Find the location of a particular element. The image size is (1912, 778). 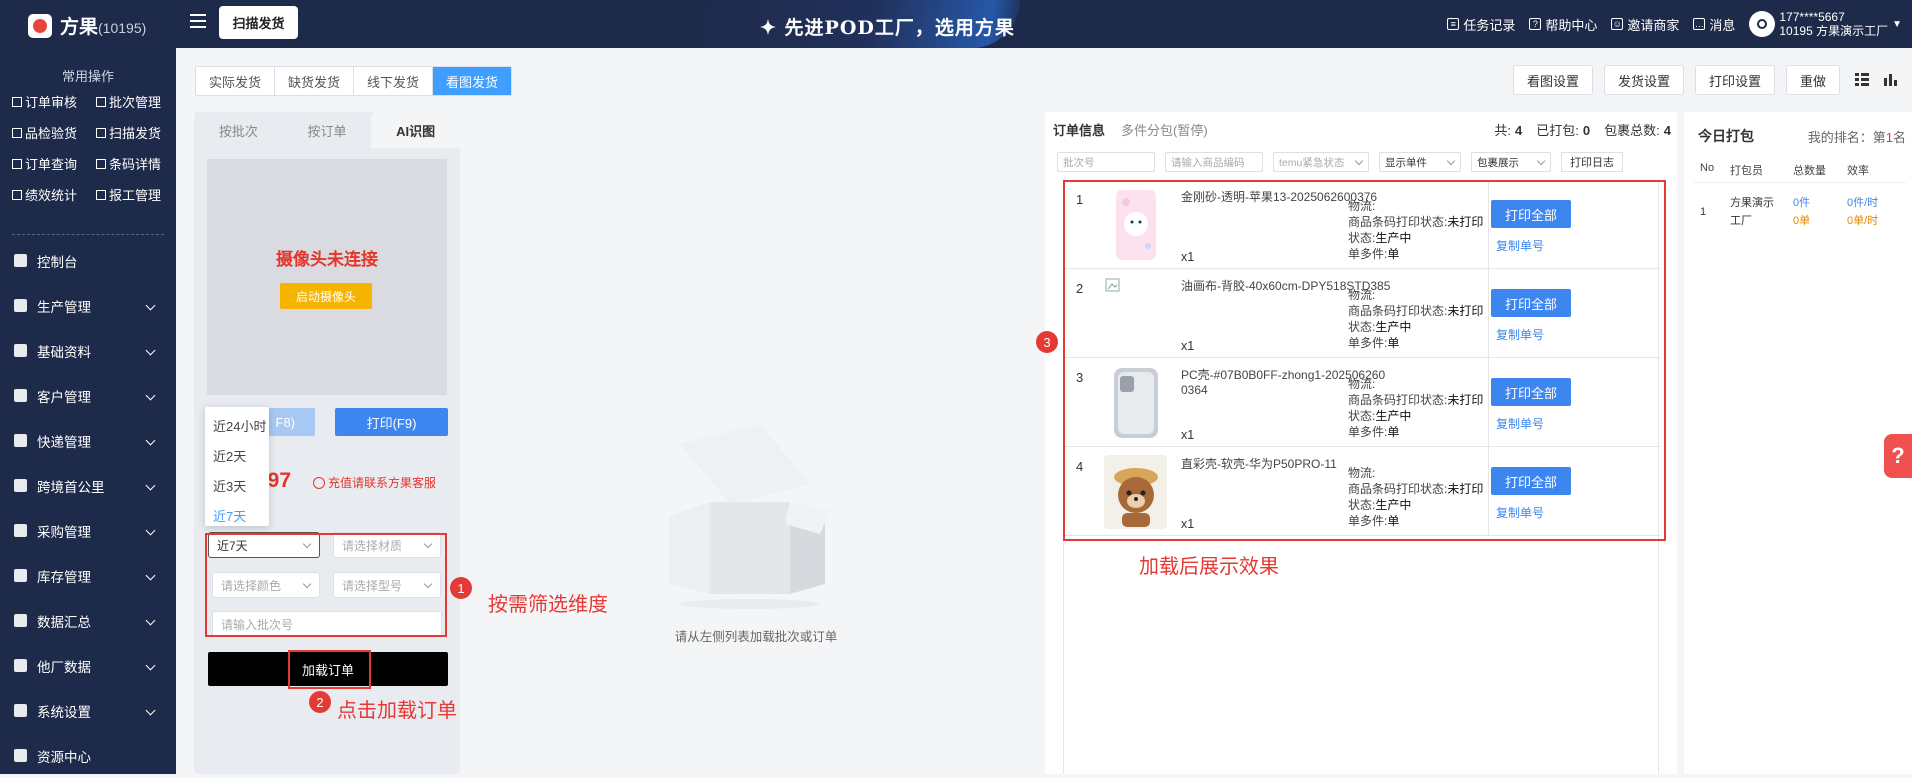

list-view-icon is located at coordinates (1862, 79).